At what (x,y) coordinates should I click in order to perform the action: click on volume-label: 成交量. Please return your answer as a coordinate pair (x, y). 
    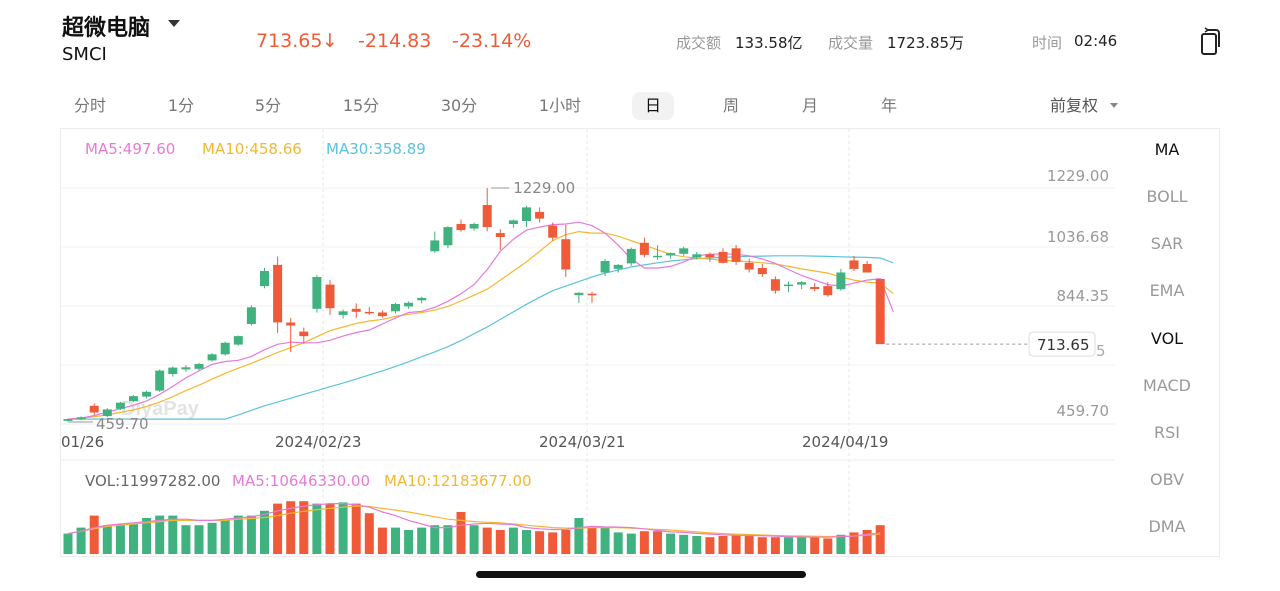
    Looking at the image, I should click on (851, 43).